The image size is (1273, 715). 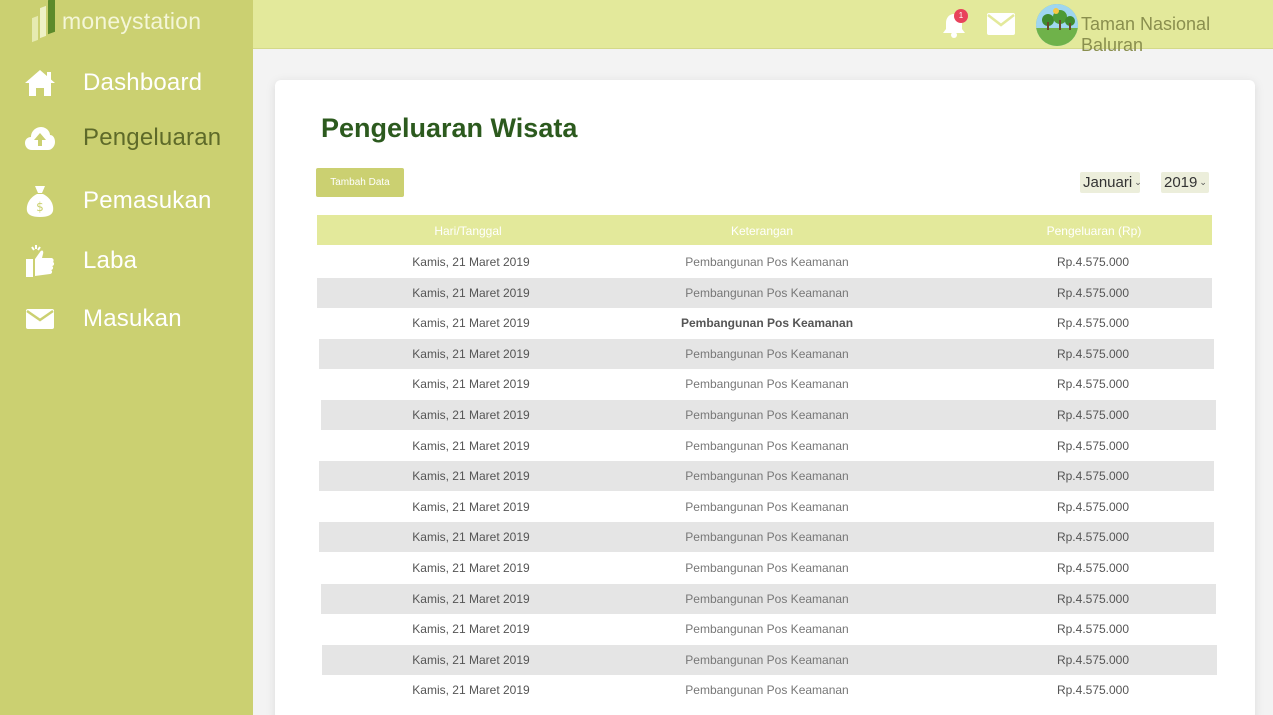 I want to click on sidebar-item-label: Pemasukan, so click(x=147, y=200).